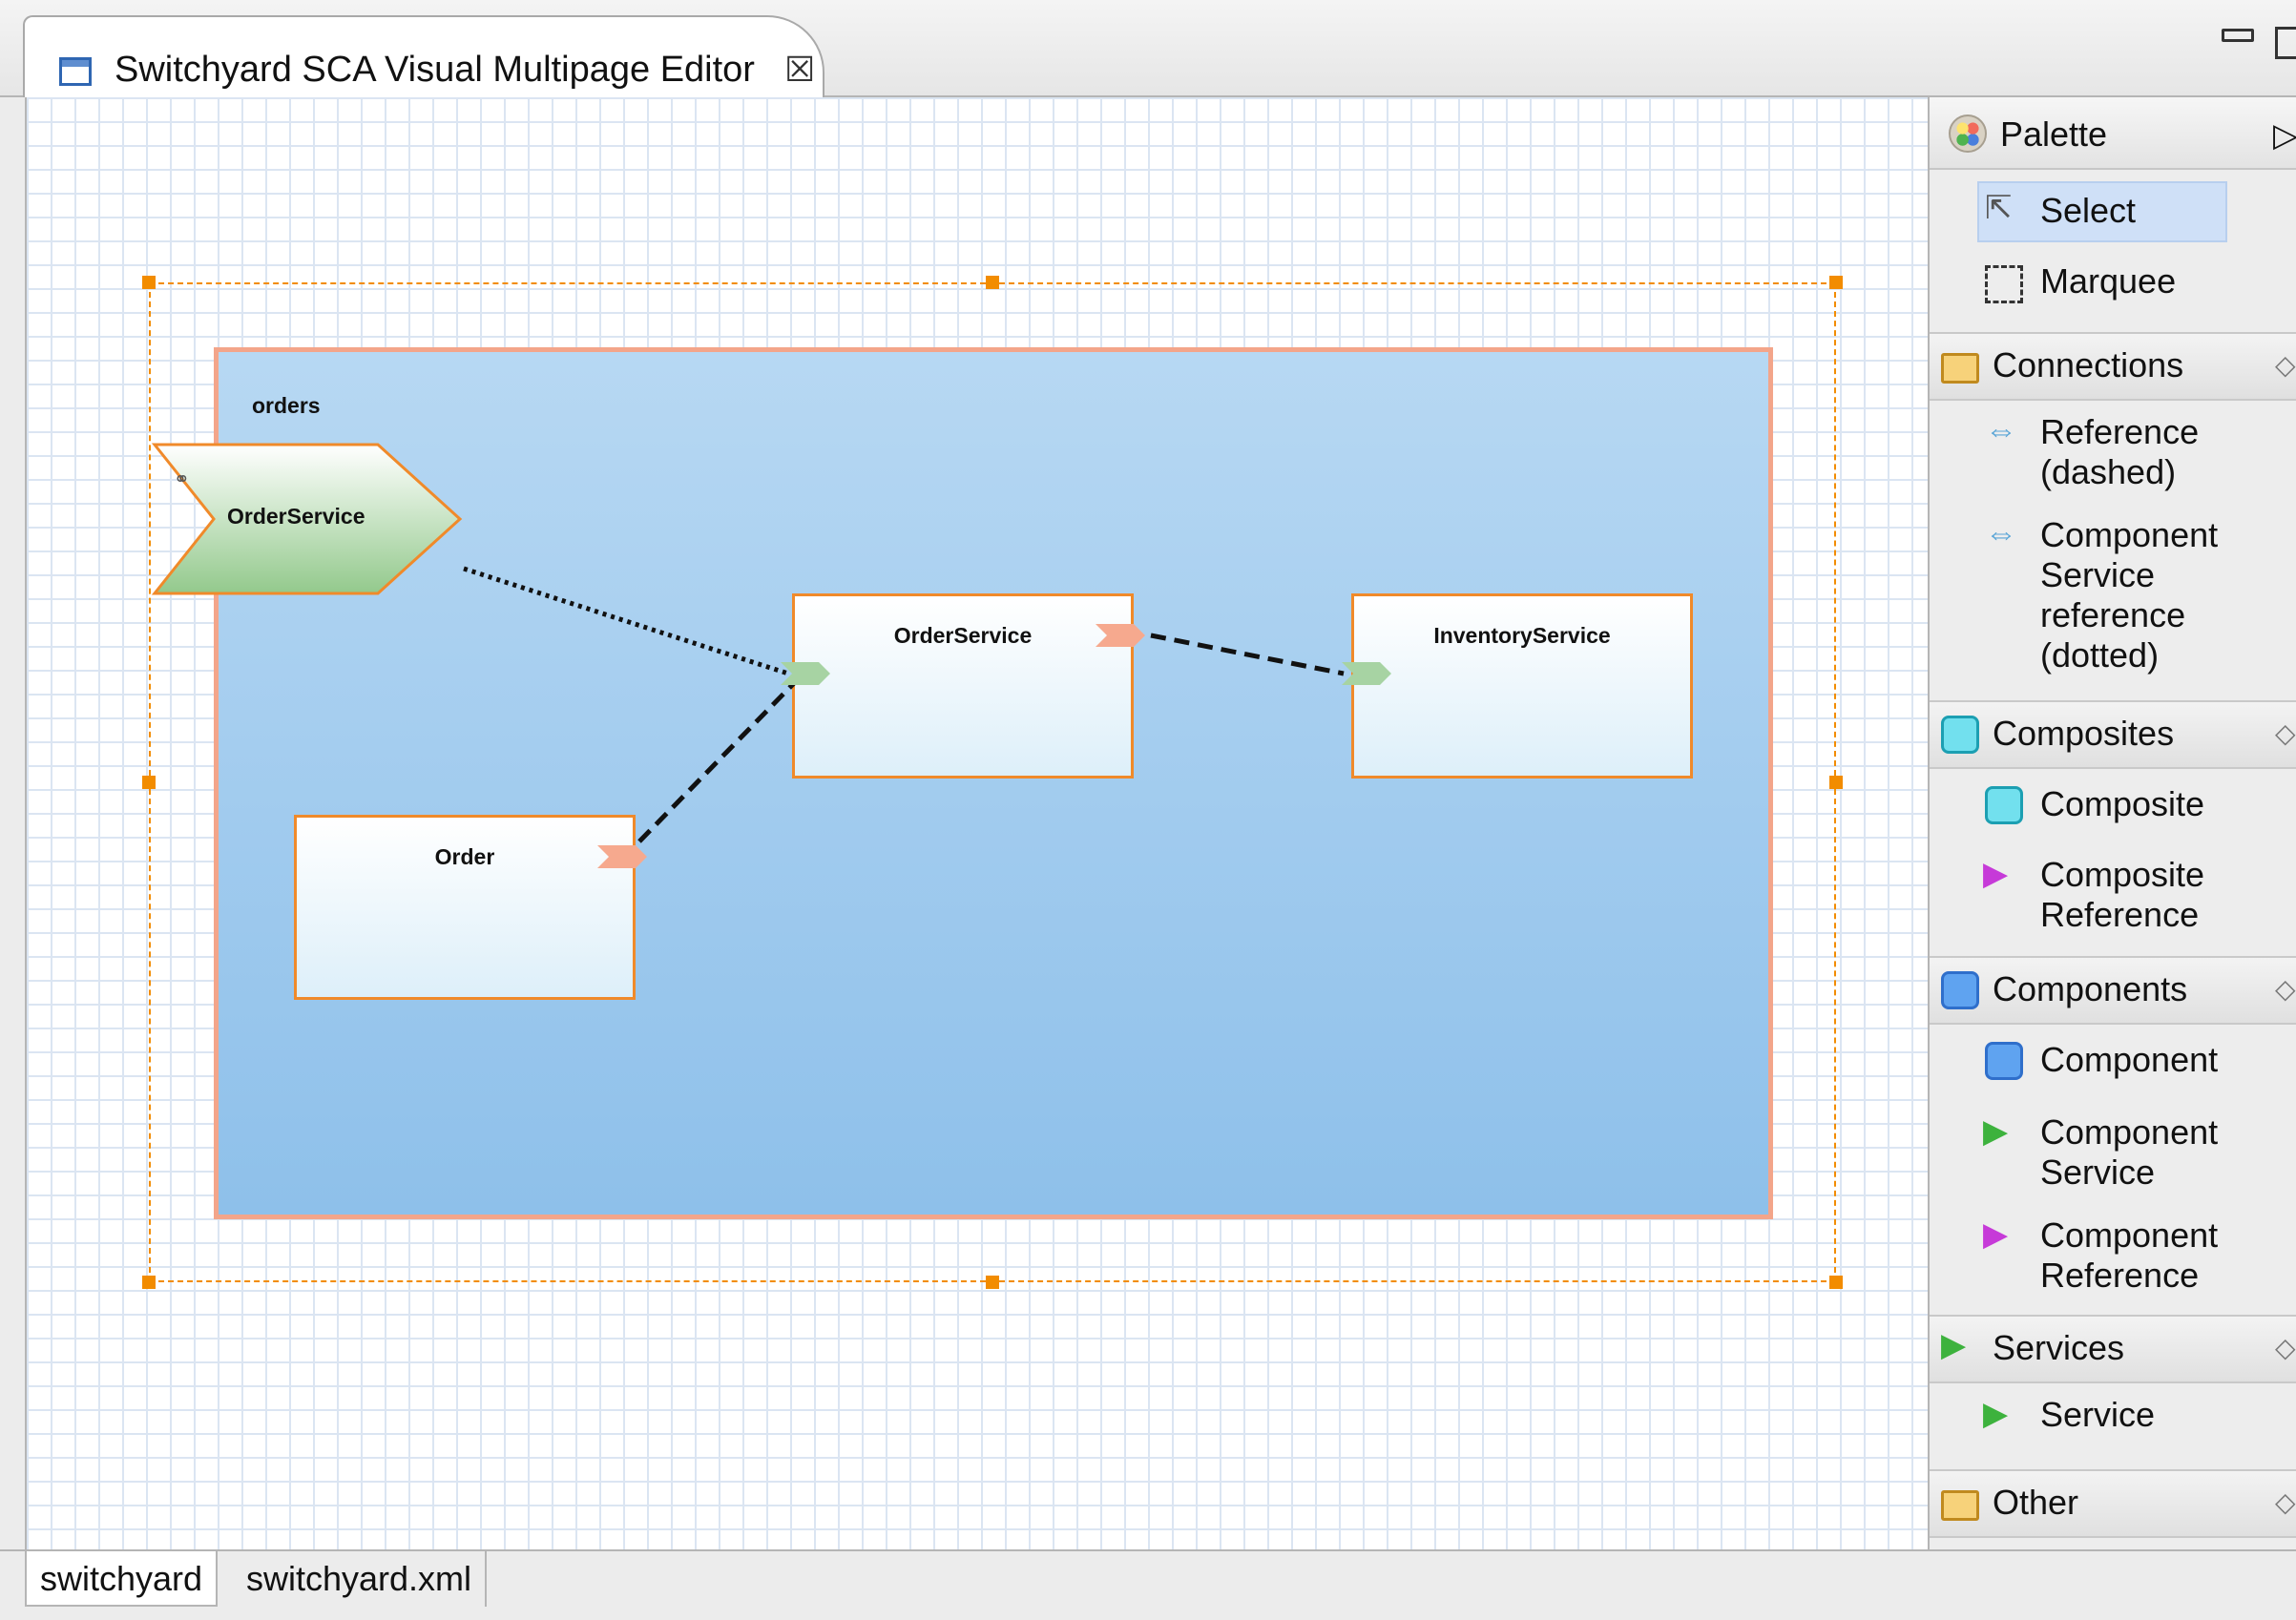 The width and height of the screenshot is (2296, 1620). What do you see at coordinates (2129, 1152) in the screenshot?
I see `tool-component-service: Component Service` at bounding box center [2129, 1152].